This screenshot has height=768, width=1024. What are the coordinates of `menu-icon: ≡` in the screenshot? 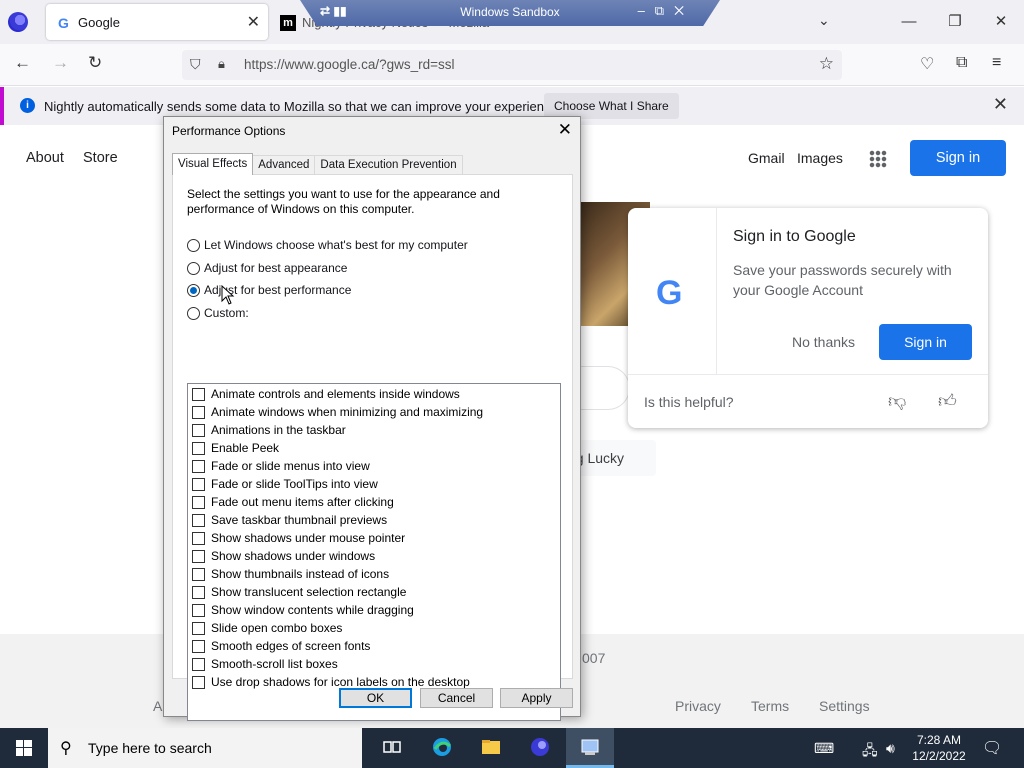 It's located at (996, 63).